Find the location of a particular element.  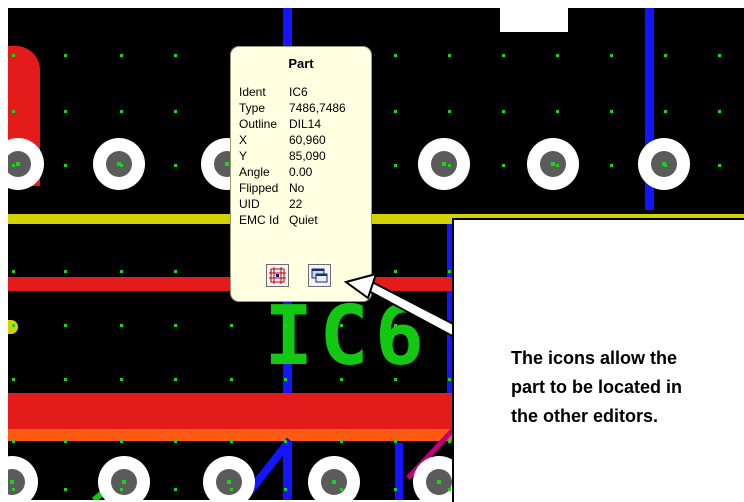

callout-line: the other editors. is located at coordinates (585, 416).